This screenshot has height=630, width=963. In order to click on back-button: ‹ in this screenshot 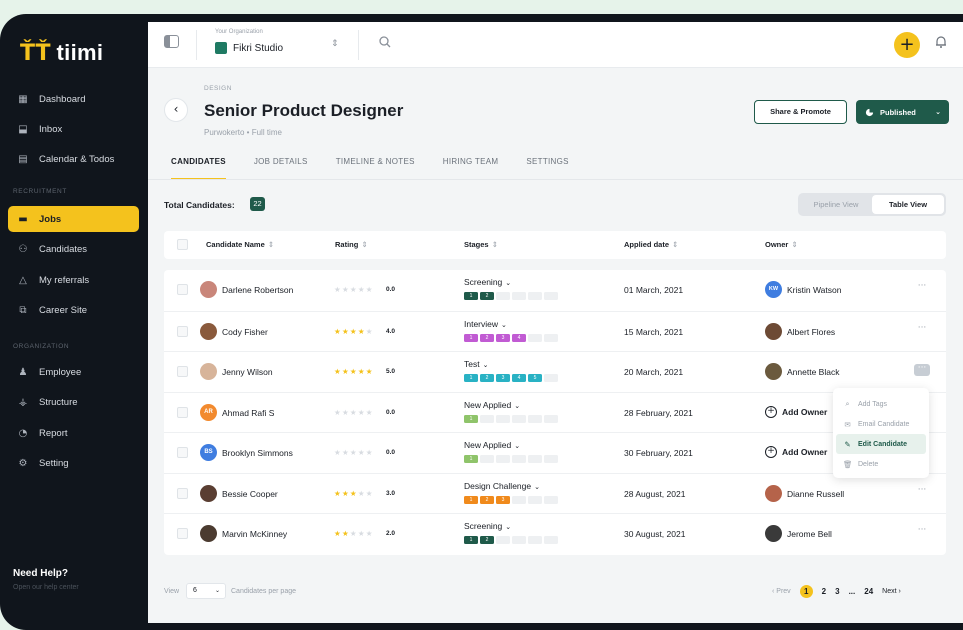, I will do `click(176, 110)`.